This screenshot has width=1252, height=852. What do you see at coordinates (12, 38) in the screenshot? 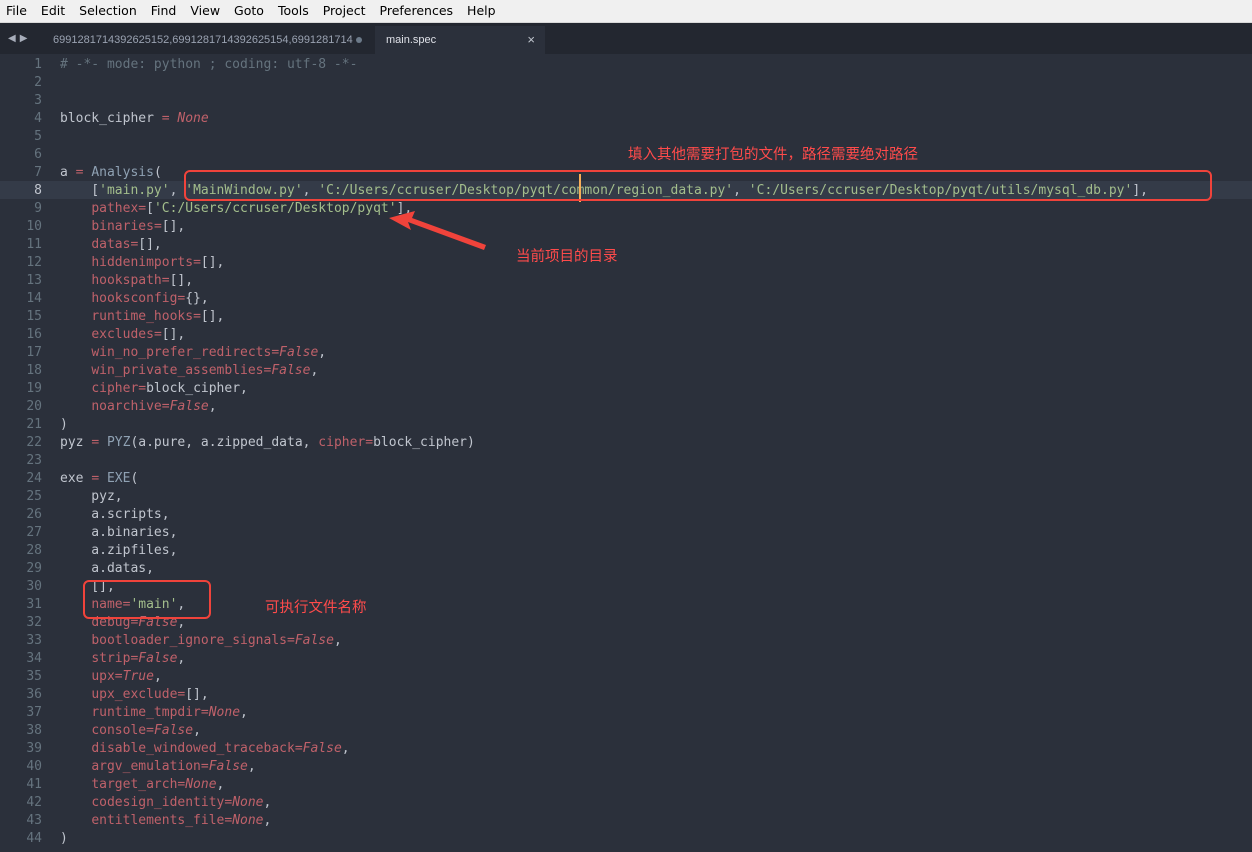
I see `nav-left-icon: ◀` at bounding box center [12, 38].